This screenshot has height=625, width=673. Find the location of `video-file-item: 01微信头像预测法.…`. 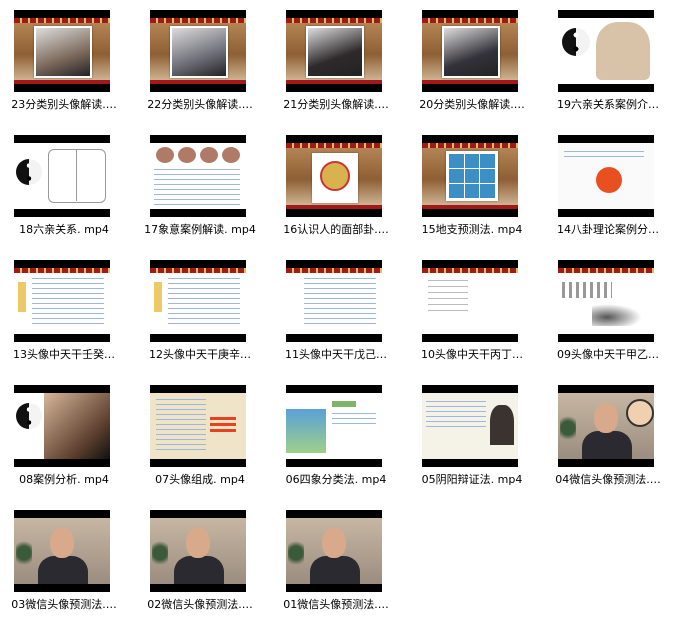

video-file-item: 01微信头像预测法.… is located at coordinates (336, 562).